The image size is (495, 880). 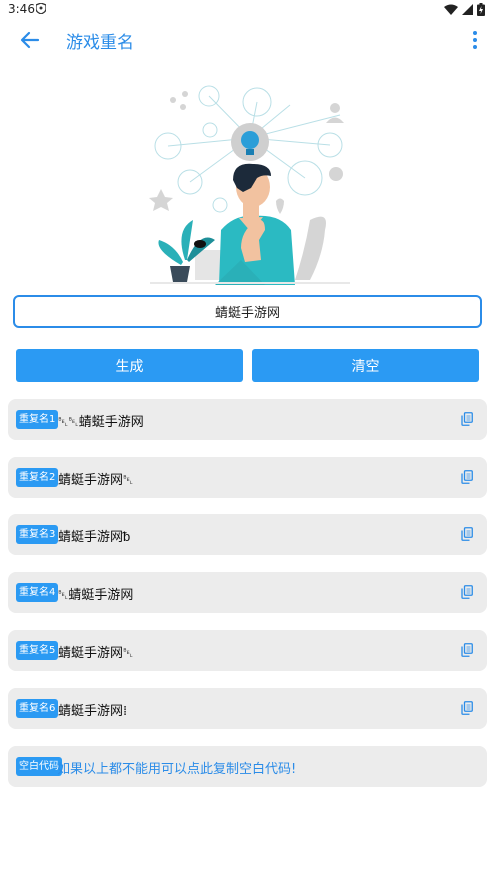 I want to click on result-badge: 重复名1, so click(x=37, y=419).